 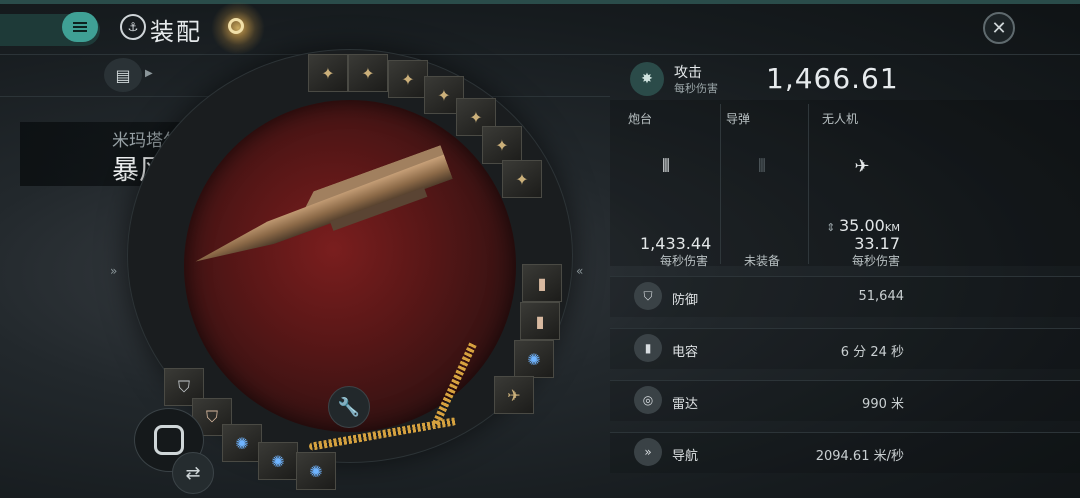 What do you see at coordinates (169, 440) in the screenshot?
I see `hull-icon` at bounding box center [169, 440].